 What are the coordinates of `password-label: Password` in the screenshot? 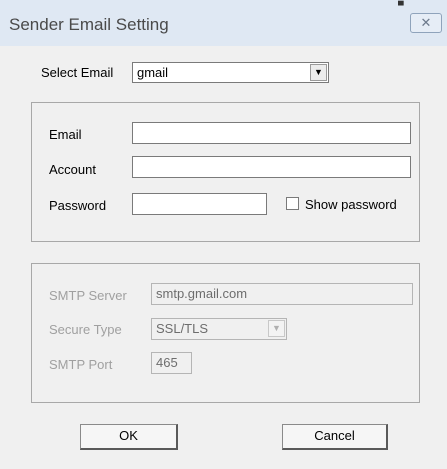 It's located at (78, 205).